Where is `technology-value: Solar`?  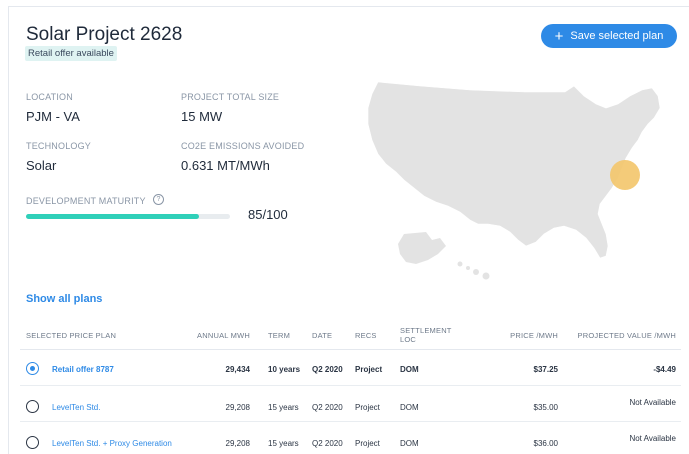
technology-value: Solar is located at coordinates (41, 165).